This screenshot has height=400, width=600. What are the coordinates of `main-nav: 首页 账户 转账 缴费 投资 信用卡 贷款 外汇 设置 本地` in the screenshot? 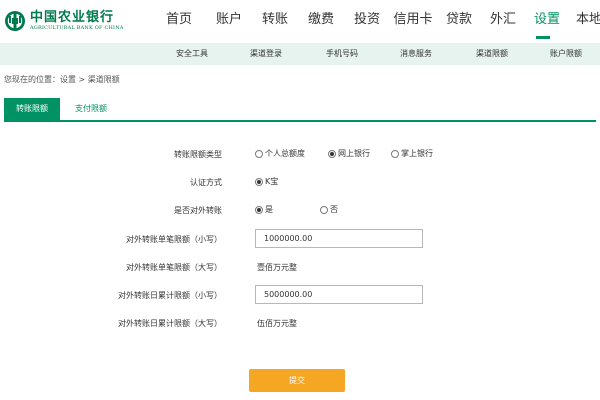 It's located at (380, 20).